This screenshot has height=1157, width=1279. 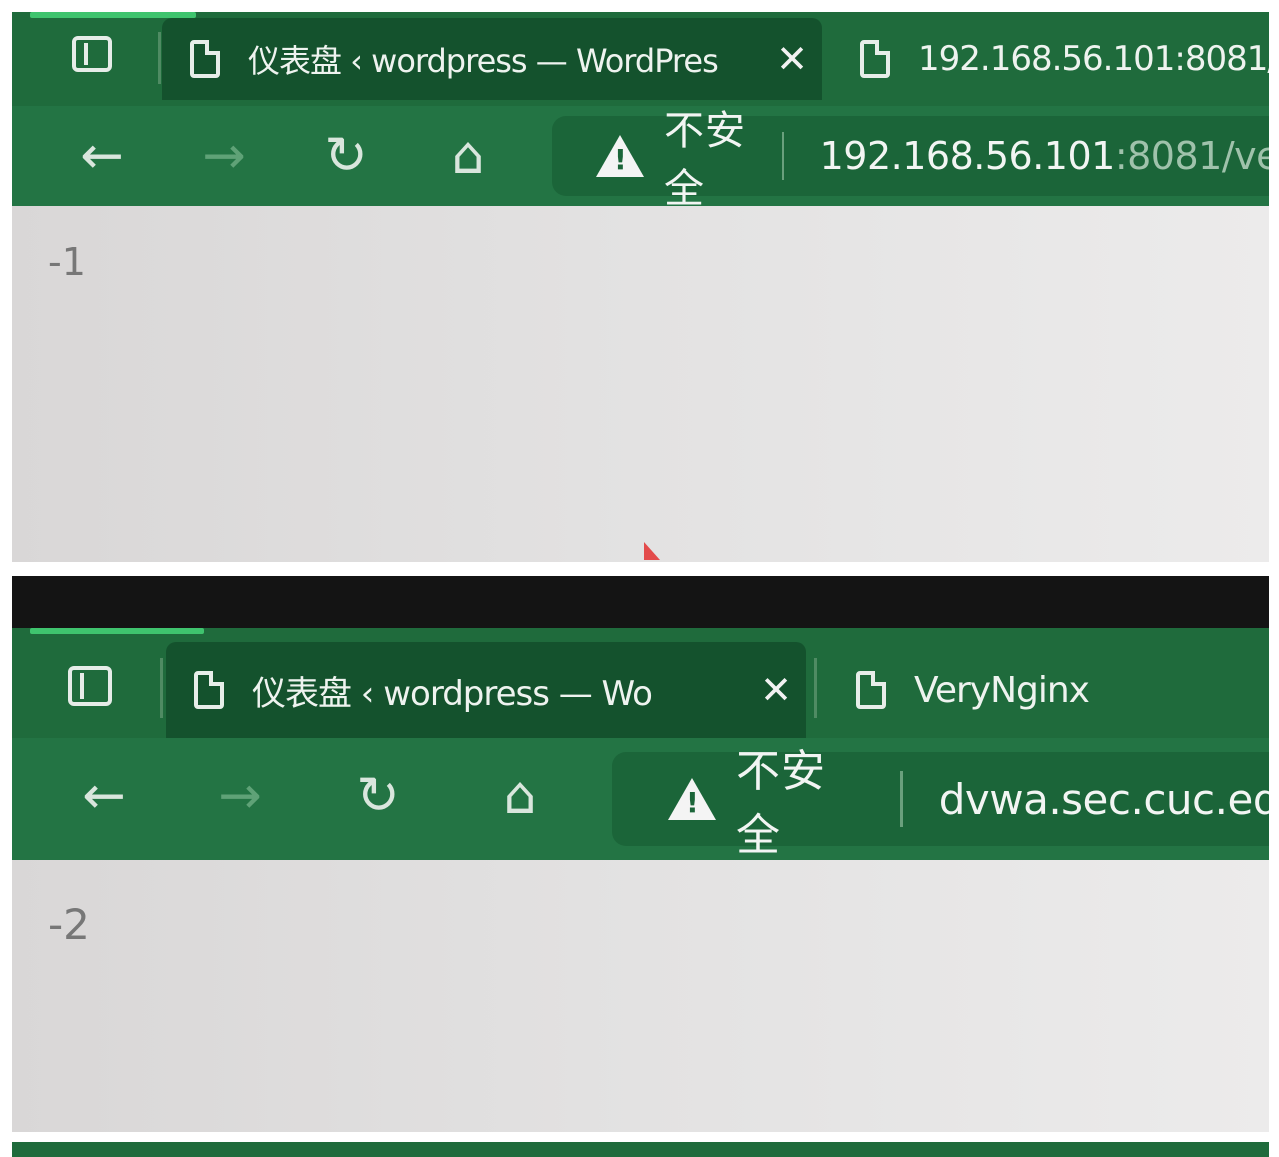 What do you see at coordinates (452, 693) in the screenshot?
I see `tab-title: 仪表盘 ‹ wordpress — Wo` at bounding box center [452, 693].